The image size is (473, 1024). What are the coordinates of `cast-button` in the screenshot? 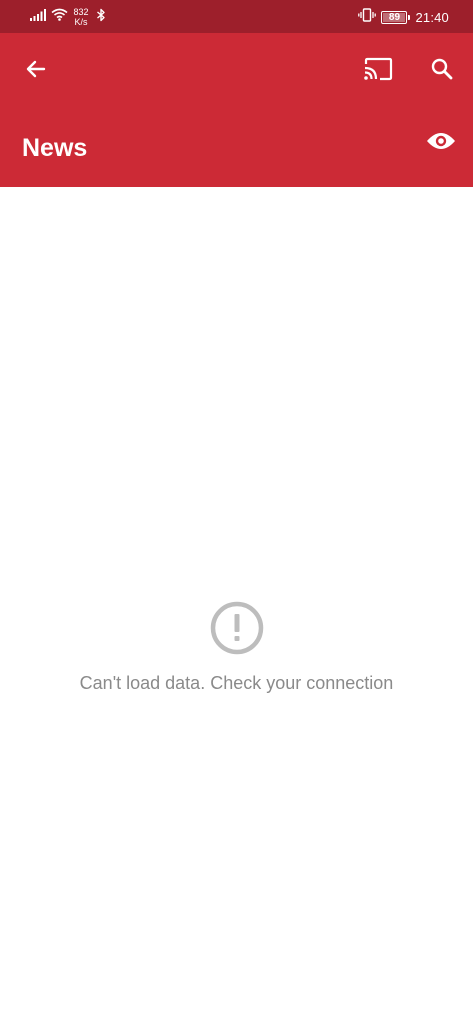 It's located at (378, 71).